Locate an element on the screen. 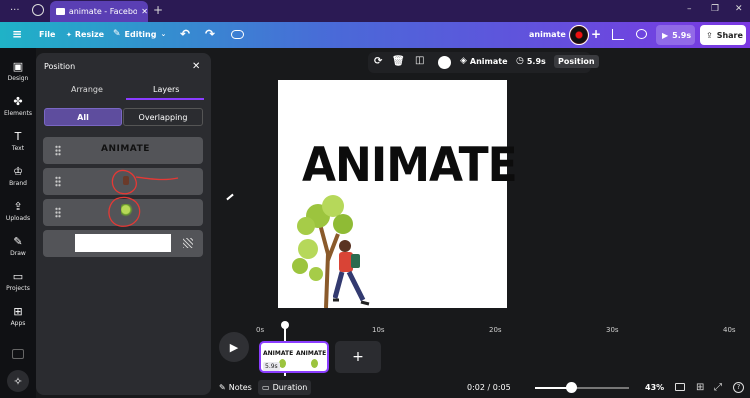 The image size is (750, 398). tick-label: 30s is located at coordinates (612, 330).